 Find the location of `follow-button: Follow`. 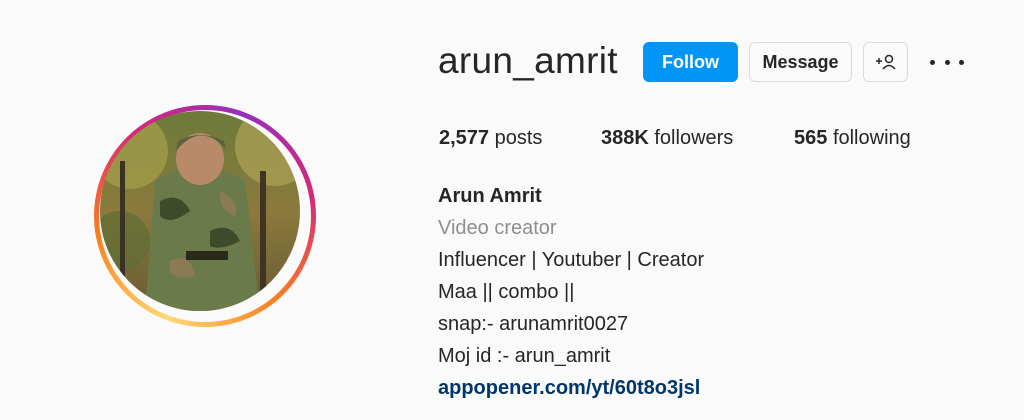

follow-button: Follow is located at coordinates (690, 62).